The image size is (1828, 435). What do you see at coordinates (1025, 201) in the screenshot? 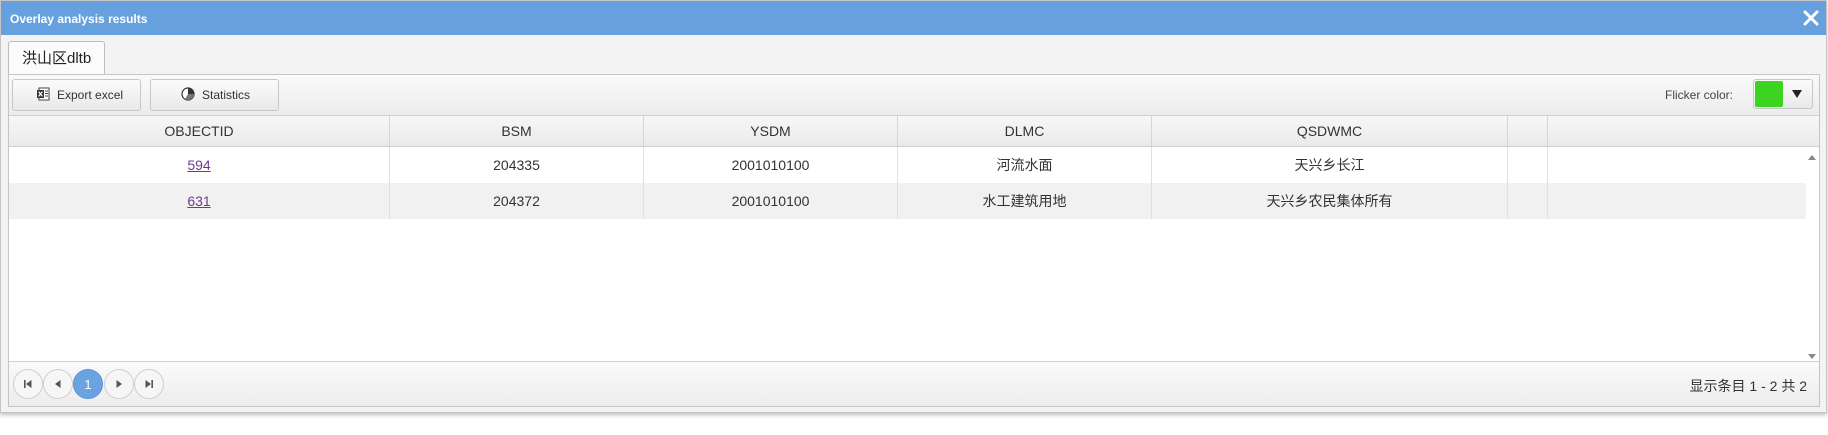
I see `cell-dlmc: 水工建筑用地` at bounding box center [1025, 201].